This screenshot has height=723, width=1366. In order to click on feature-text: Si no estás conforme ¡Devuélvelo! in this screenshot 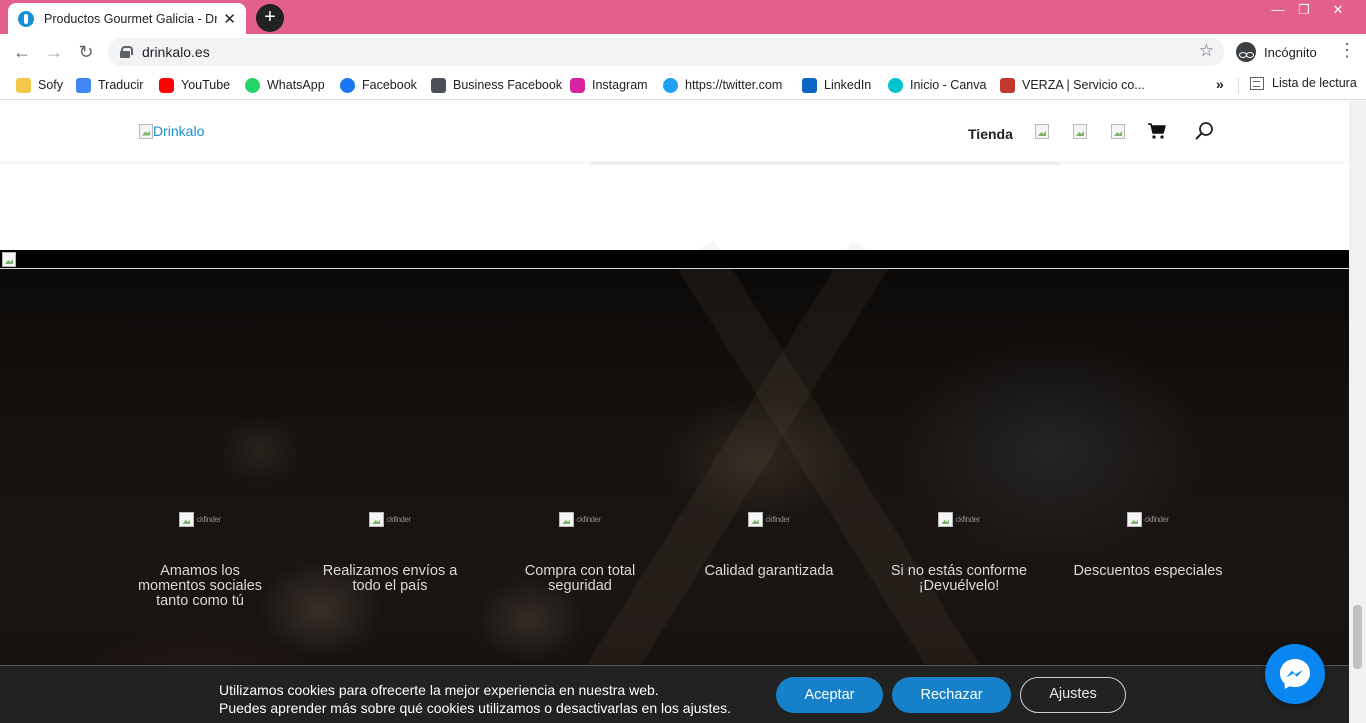, I will do `click(959, 578)`.